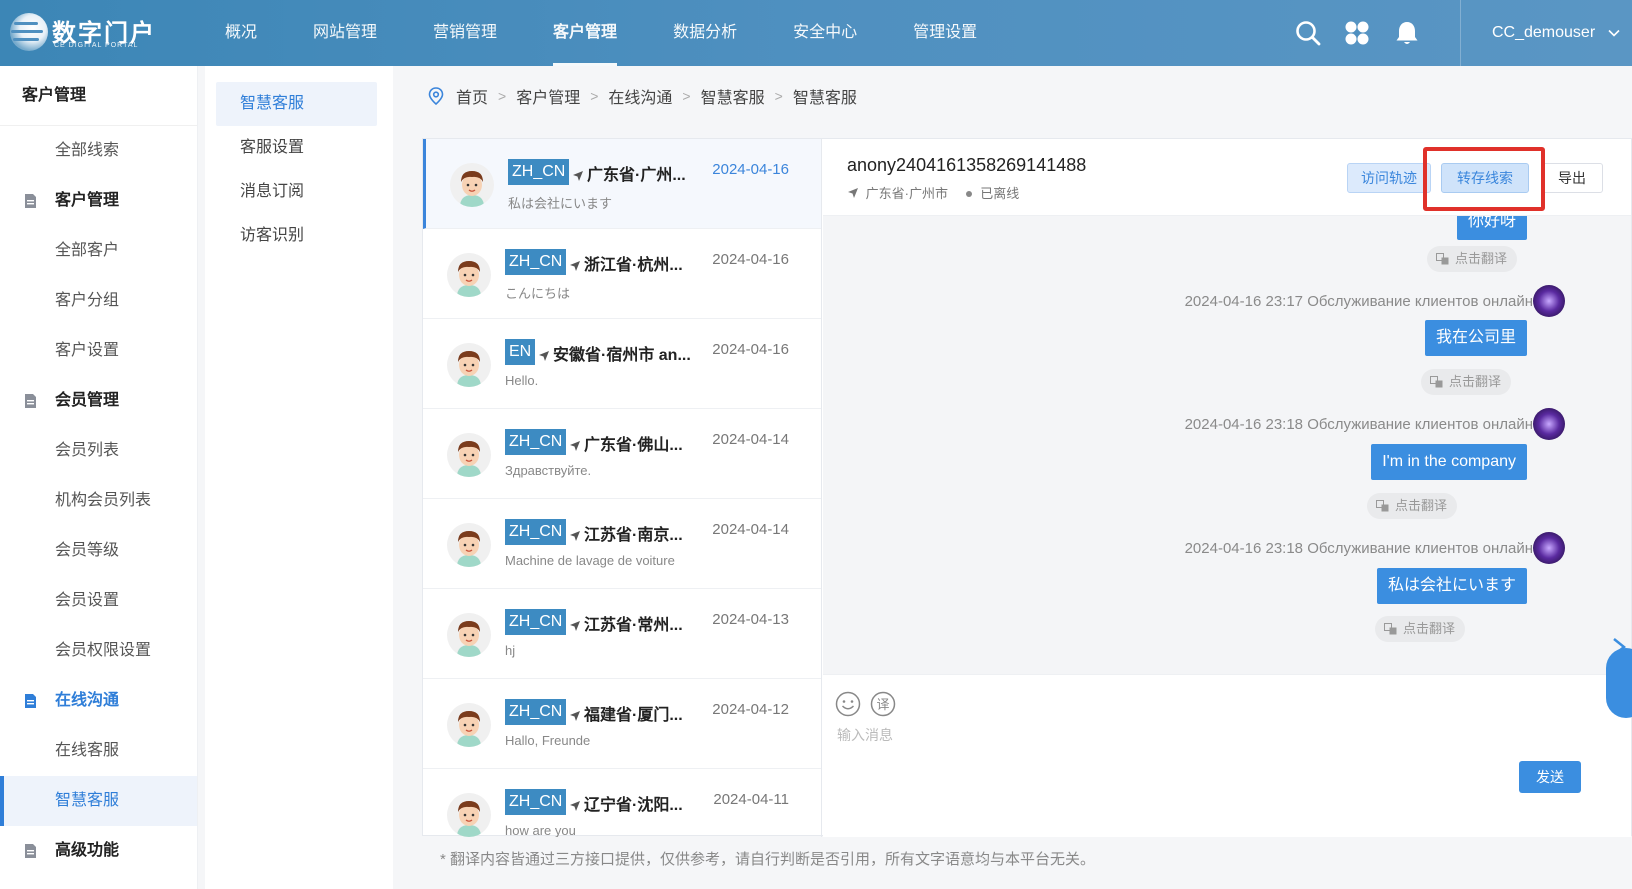 This screenshot has height=889, width=1632. I want to click on sidebar-item-member-list: 会员列表, so click(98, 451).